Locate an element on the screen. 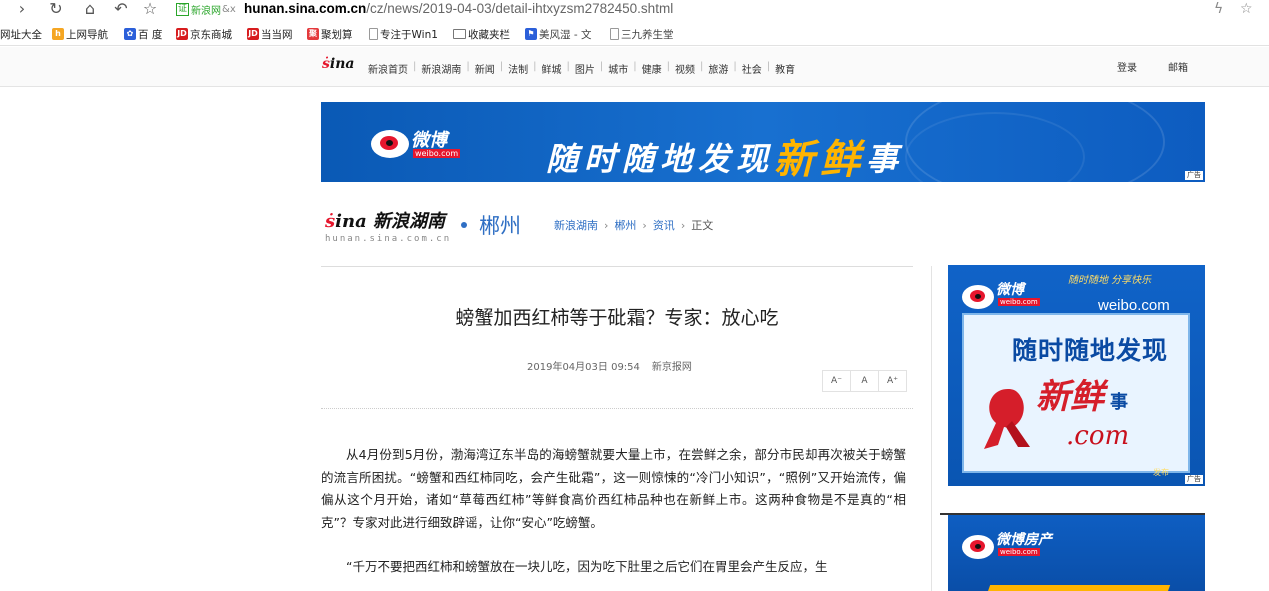  bookmark-label: 专注于Win1 is located at coordinates (409, 34).